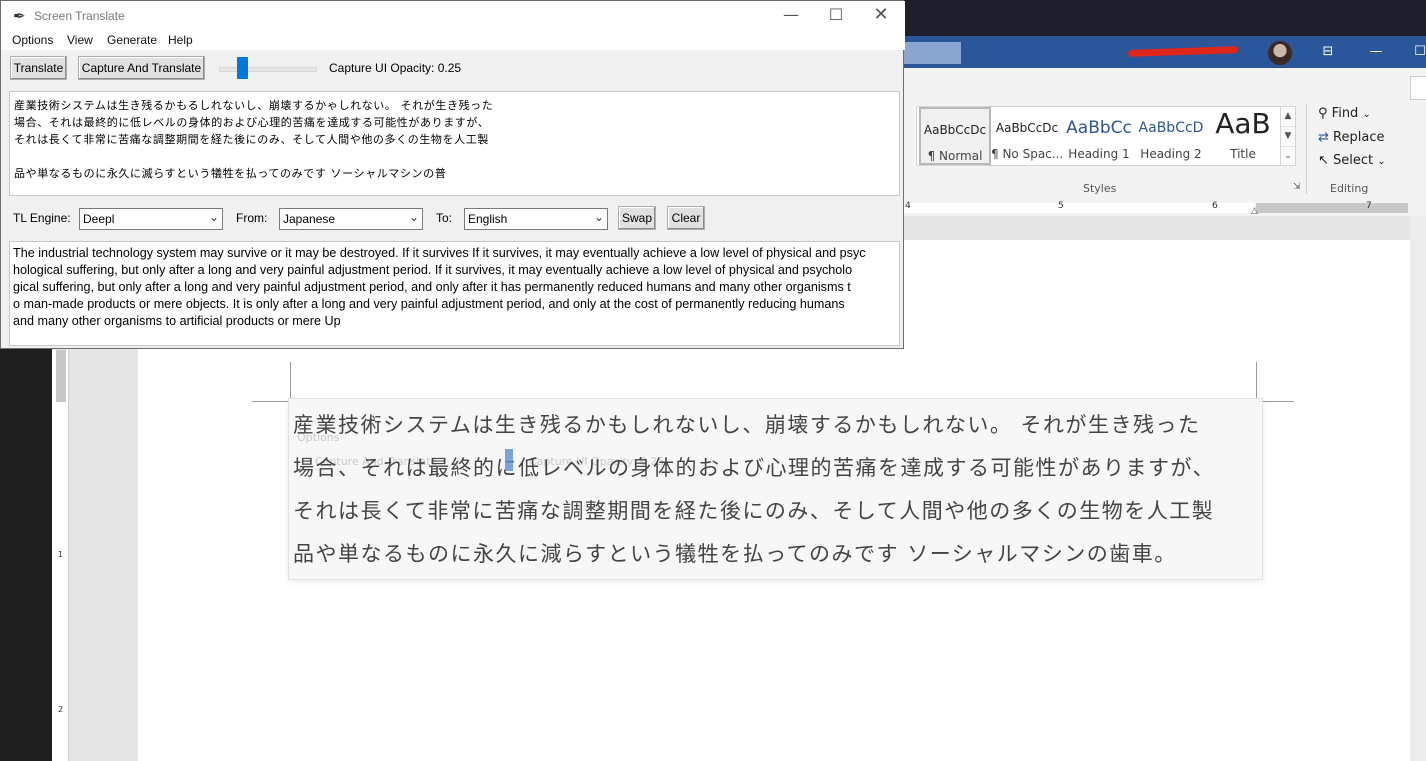 The image size is (1426, 761). I want to click on window-title: Screen Translate, so click(79, 16).